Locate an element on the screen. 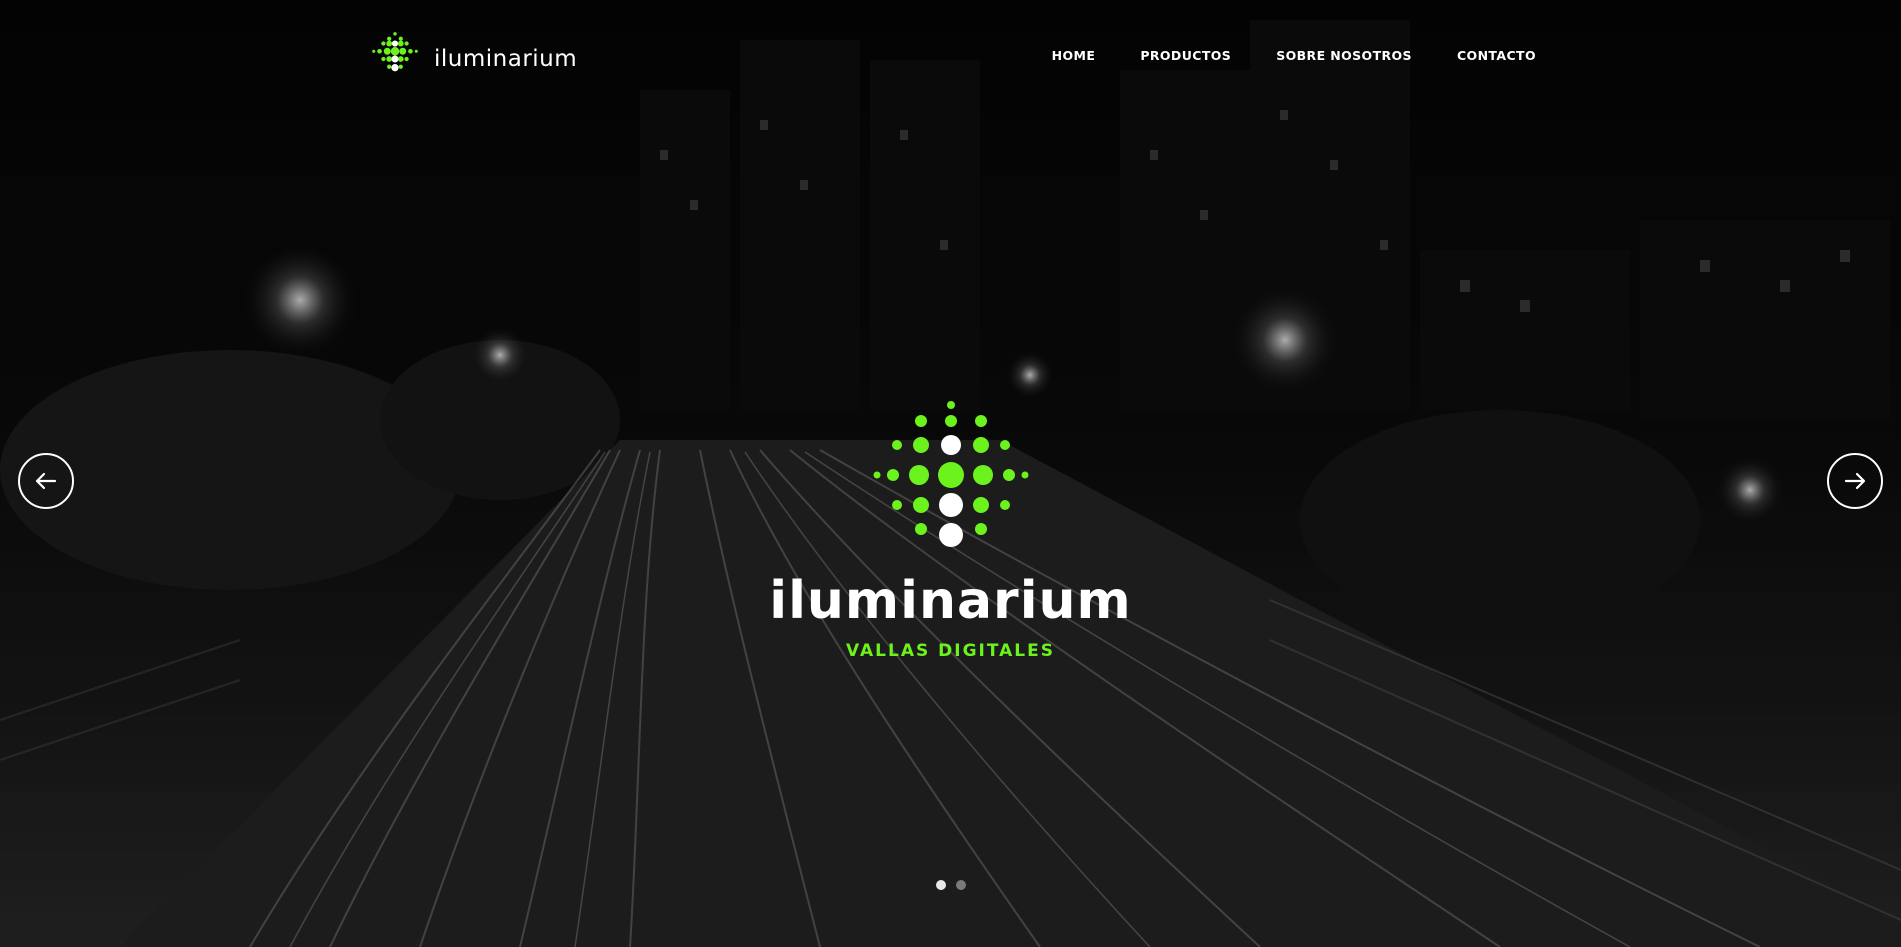 This screenshot has height=947, width=1901. arrow-left-icon is located at coordinates (46, 481).